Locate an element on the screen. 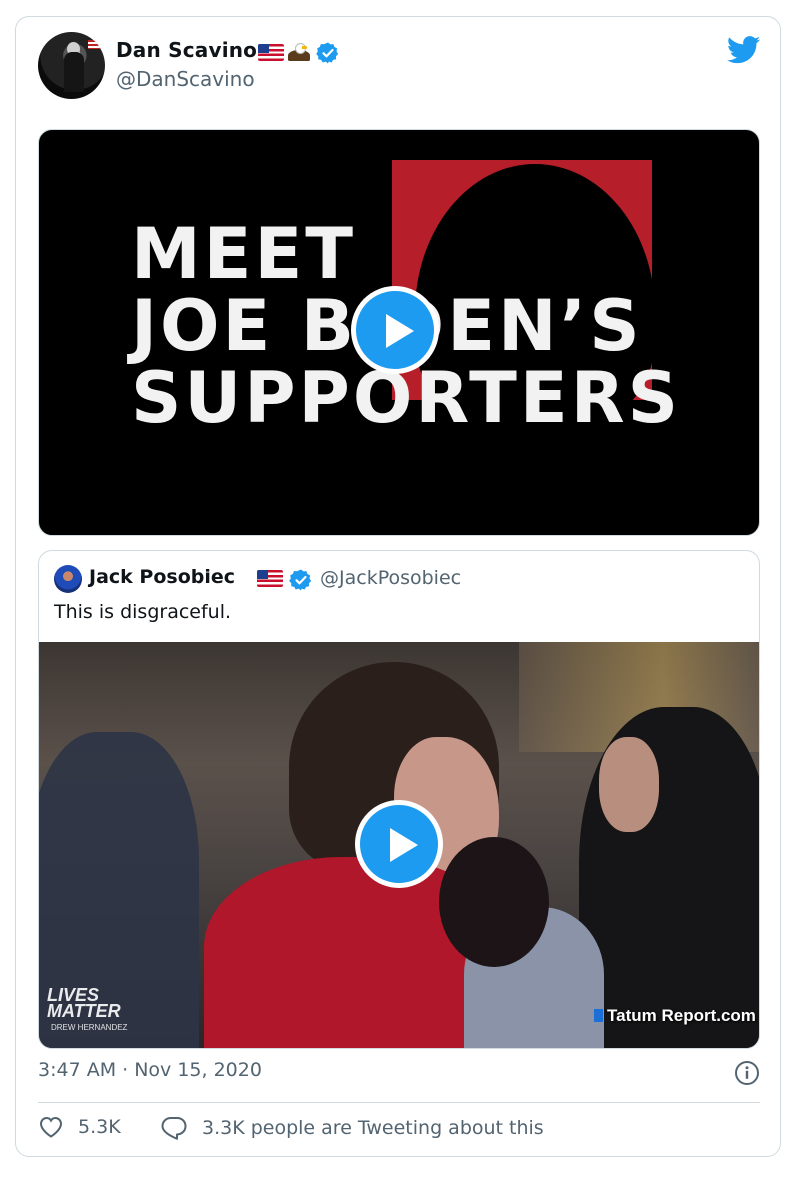  headline-line-1: MEET is located at coordinates (244, 254).